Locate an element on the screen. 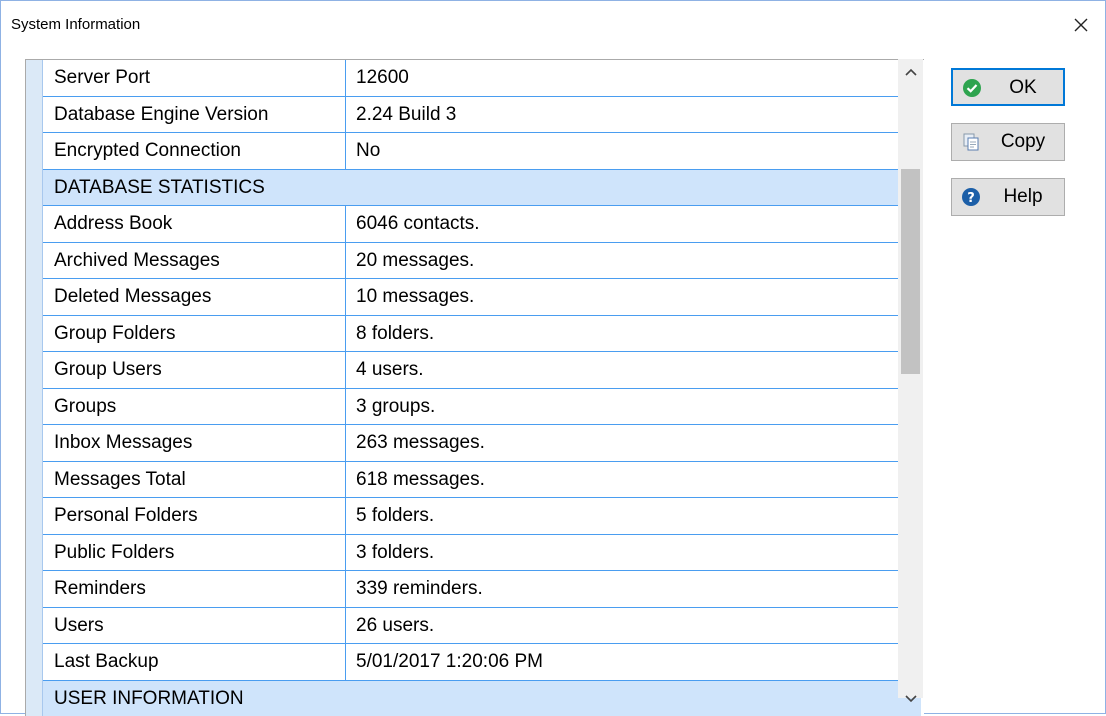 Image resolution: width=1106 pixels, height=716 pixels. property-value-cell: 3 groups. is located at coordinates (634, 407).